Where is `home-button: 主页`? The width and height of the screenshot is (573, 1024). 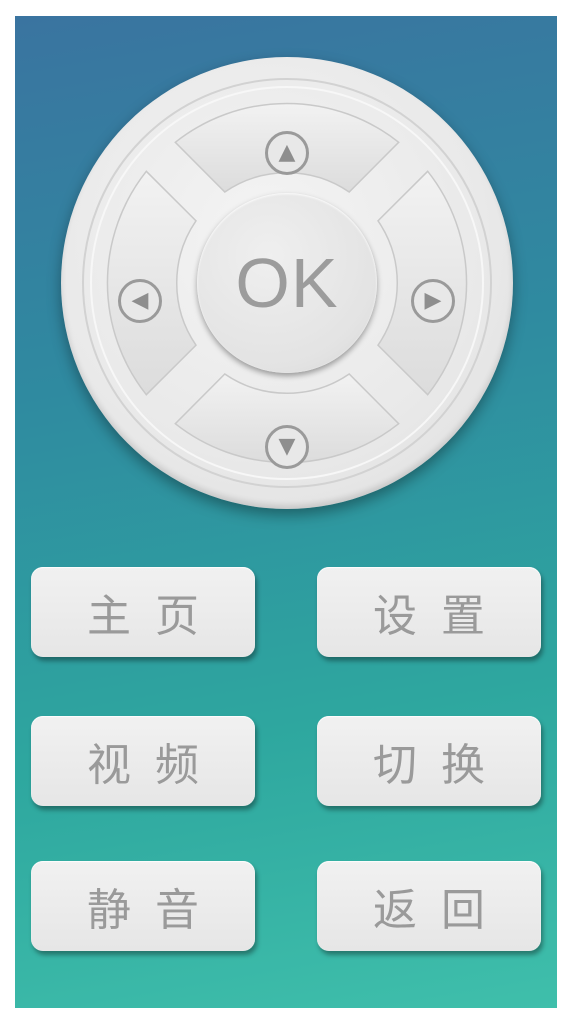
home-button: 主页 is located at coordinates (143, 612).